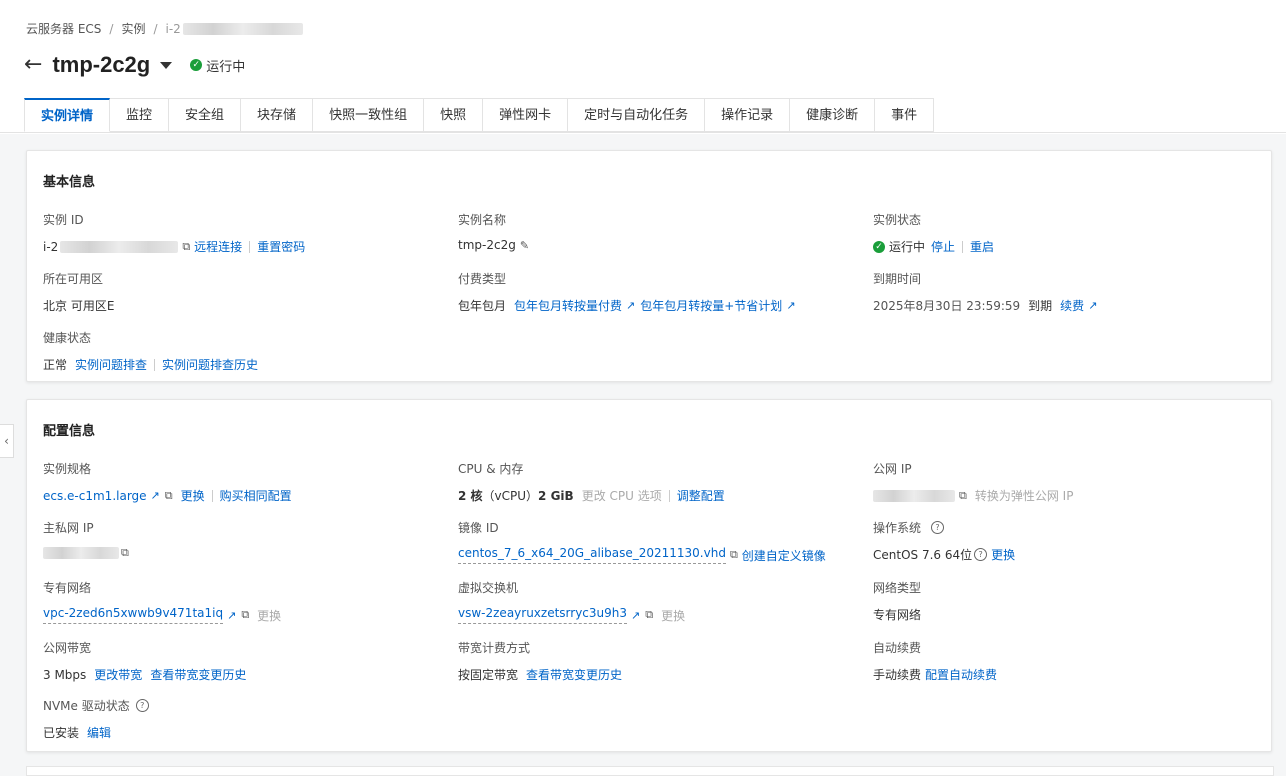 The height and width of the screenshot is (776, 1286). What do you see at coordinates (173, 28) in the screenshot?
I see `breadcrumb-current: i-2` at bounding box center [173, 28].